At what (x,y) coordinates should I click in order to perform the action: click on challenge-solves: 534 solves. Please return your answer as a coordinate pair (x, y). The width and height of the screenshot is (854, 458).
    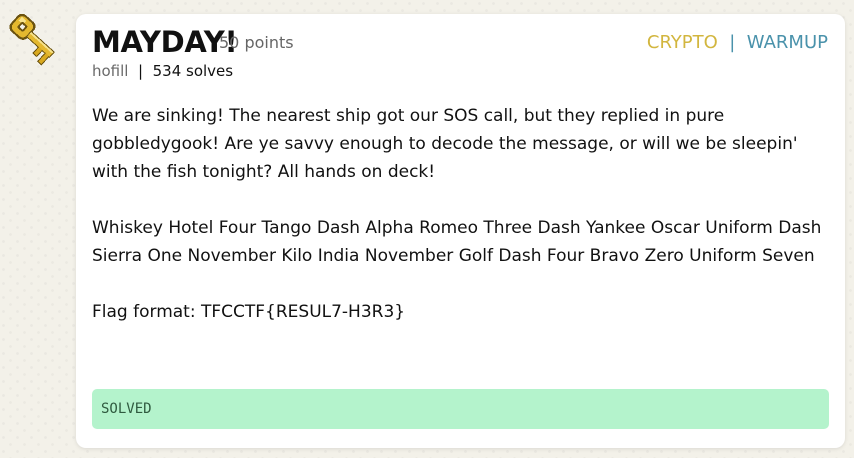
    Looking at the image, I should click on (193, 71).